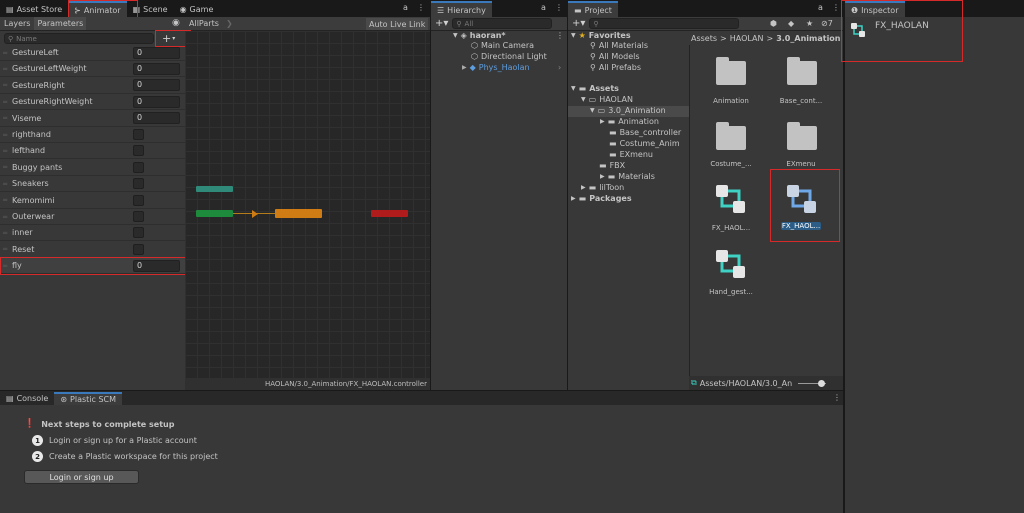 This screenshot has height=513, width=1024. Describe the element at coordinates (204, 23) in the screenshot. I see `breadcrumb-allparts: AllParts` at that location.